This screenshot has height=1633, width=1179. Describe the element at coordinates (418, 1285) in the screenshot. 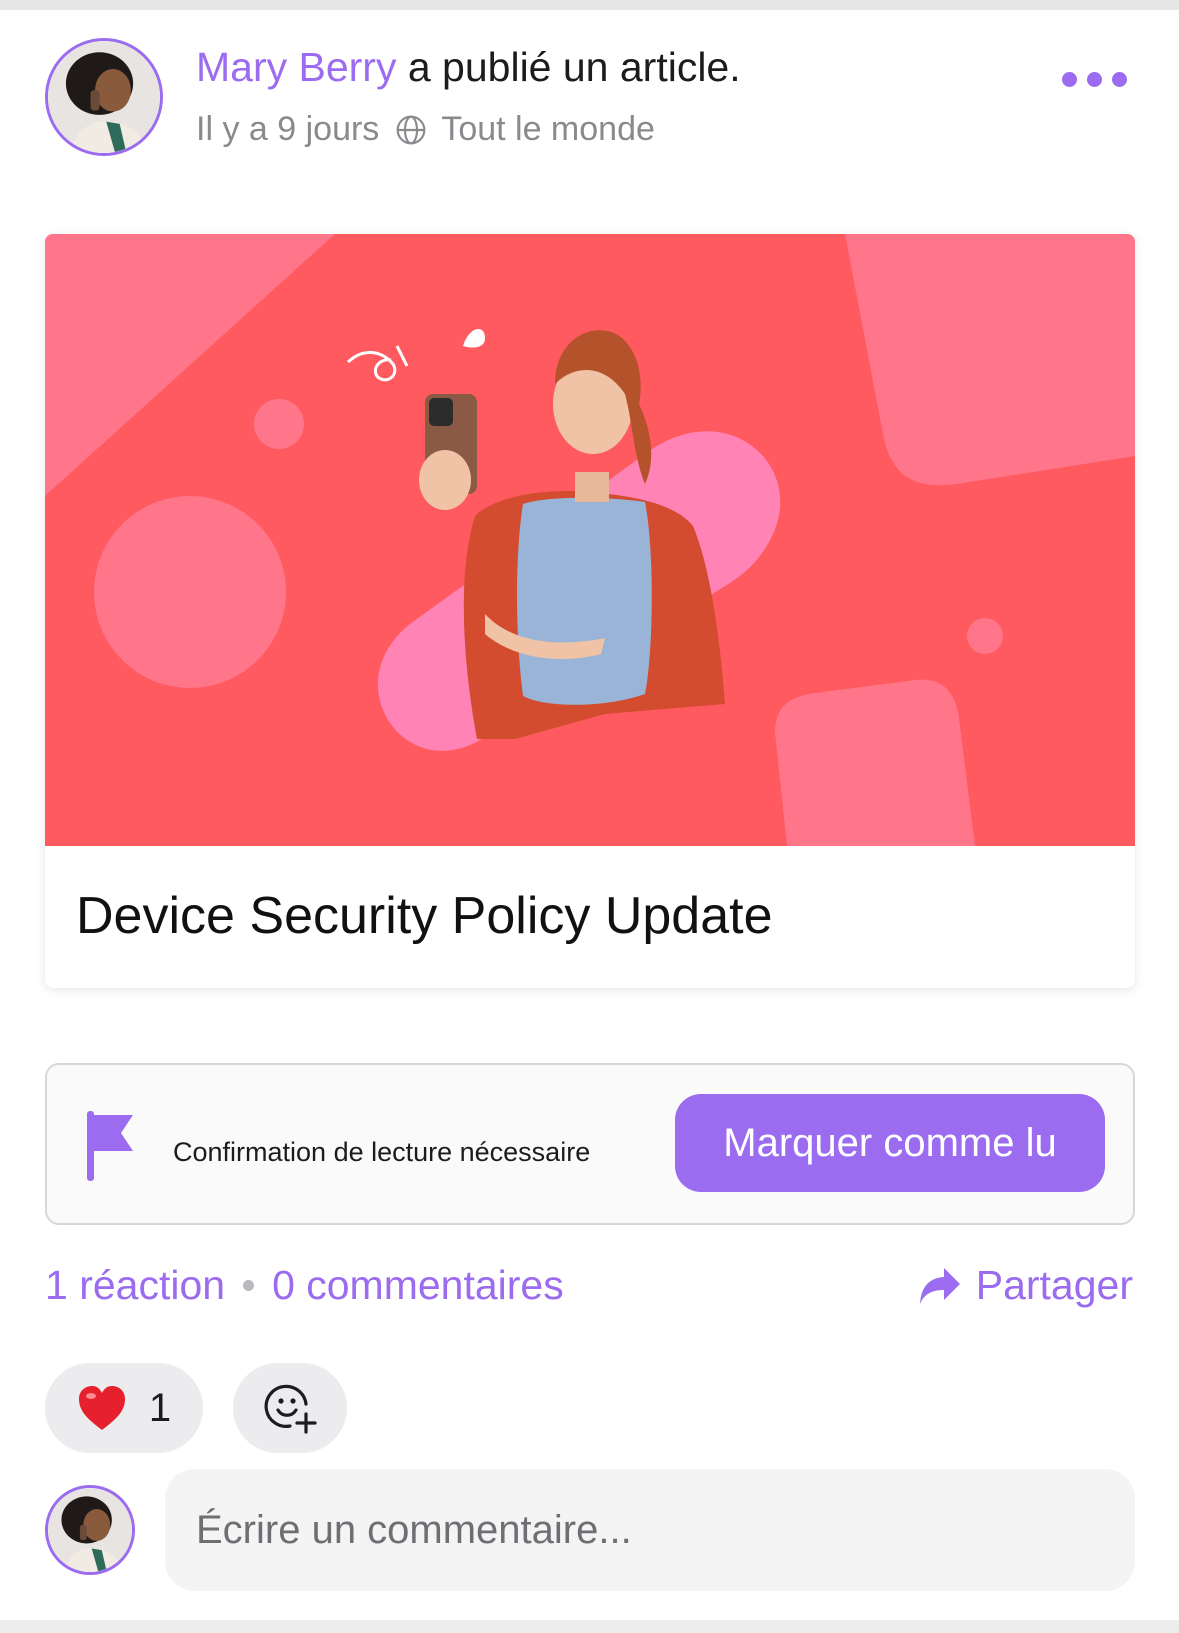

I see `comment-count-link: 0 commentaires` at that location.